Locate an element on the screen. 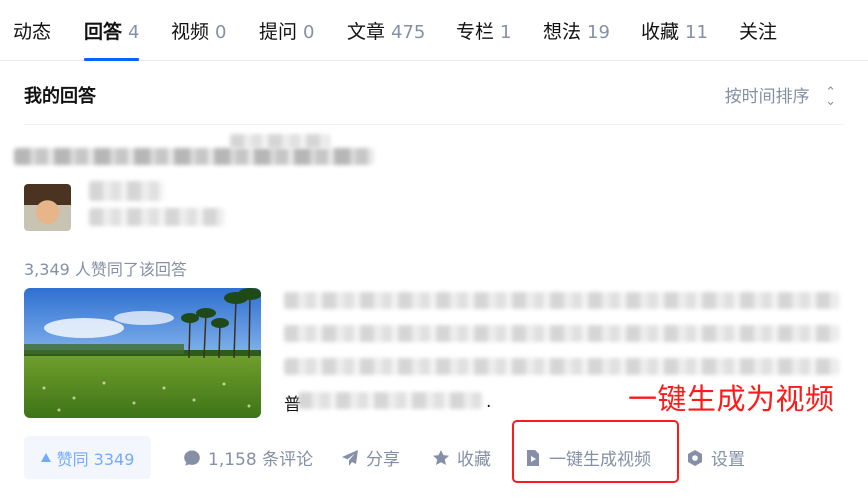 The width and height of the screenshot is (868, 501). answer-thumbnail is located at coordinates (142, 353).